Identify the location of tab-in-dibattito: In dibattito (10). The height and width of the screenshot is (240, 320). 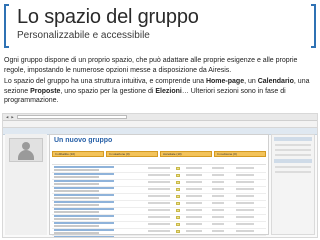
(78, 154).